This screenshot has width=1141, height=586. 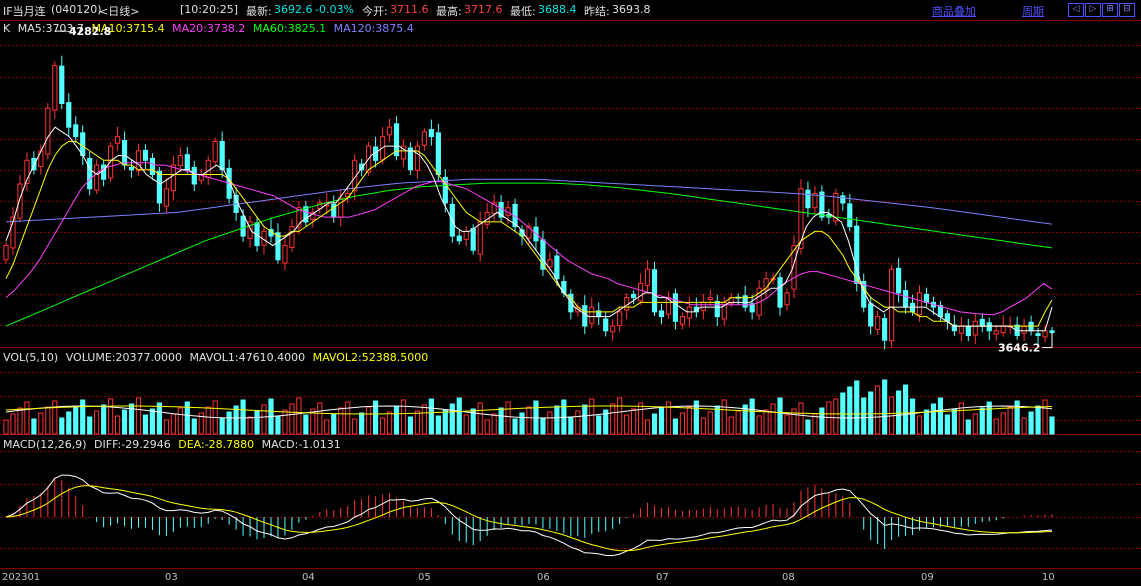 What do you see at coordinates (21, 577) in the screenshot?
I see `x-tick-label: 202301` at bounding box center [21, 577].